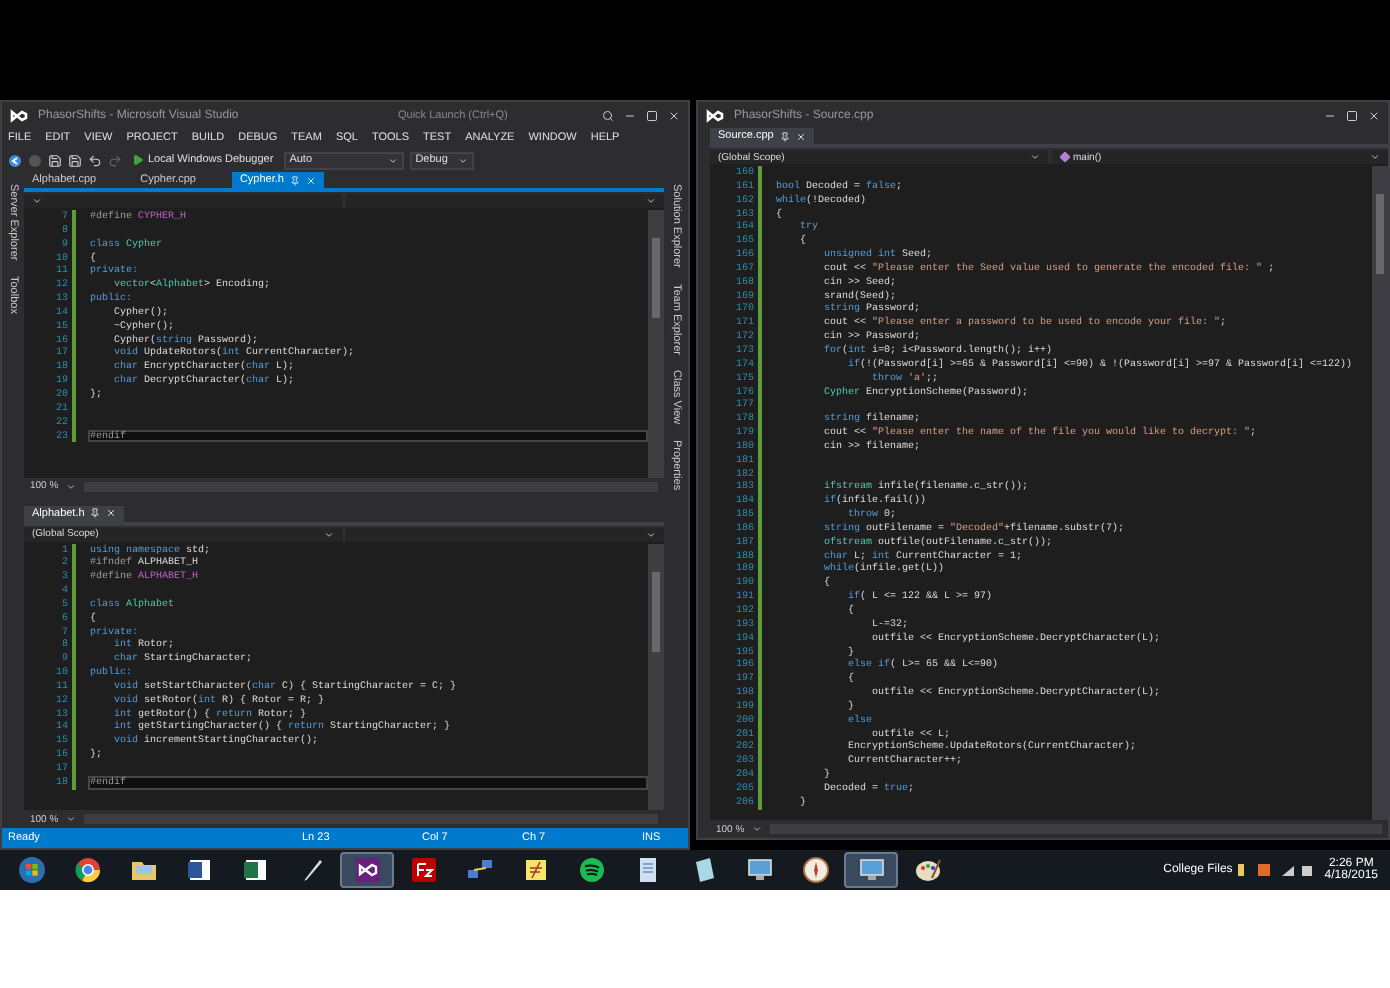  I want to click on tray-icons-drawing, so click(1274, 870).